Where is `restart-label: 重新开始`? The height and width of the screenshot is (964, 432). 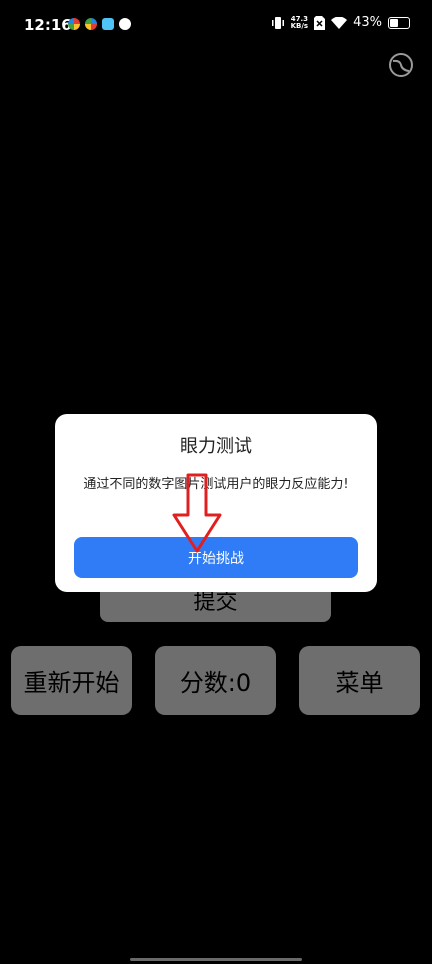
restart-label: 重新开始 is located at coordinates (71, 683).